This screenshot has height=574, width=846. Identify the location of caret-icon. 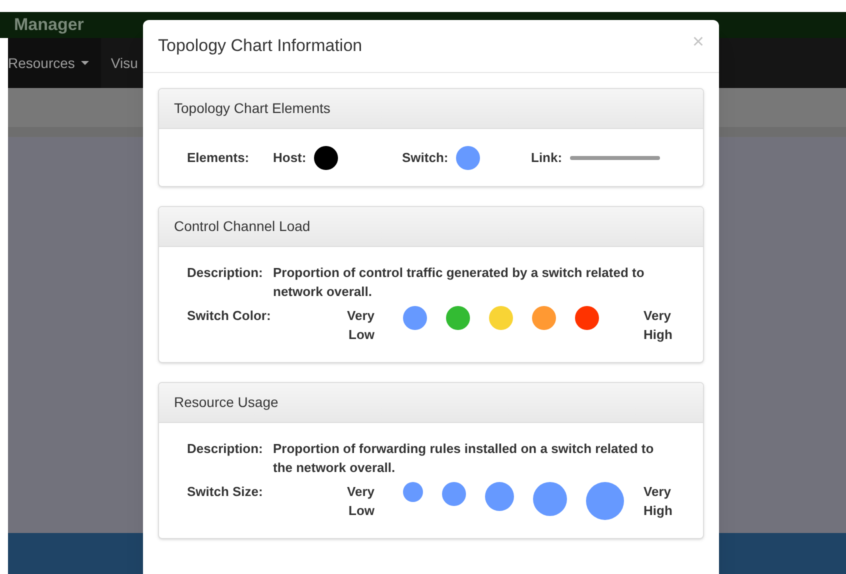
(84, 63).